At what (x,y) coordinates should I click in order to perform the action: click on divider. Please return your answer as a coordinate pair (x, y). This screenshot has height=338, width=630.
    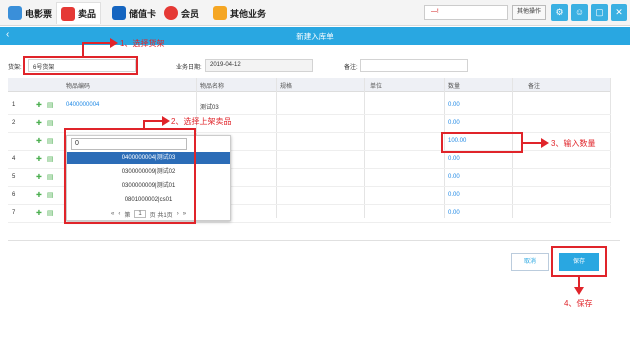
    Looking at the image, I should click on (314, 240).